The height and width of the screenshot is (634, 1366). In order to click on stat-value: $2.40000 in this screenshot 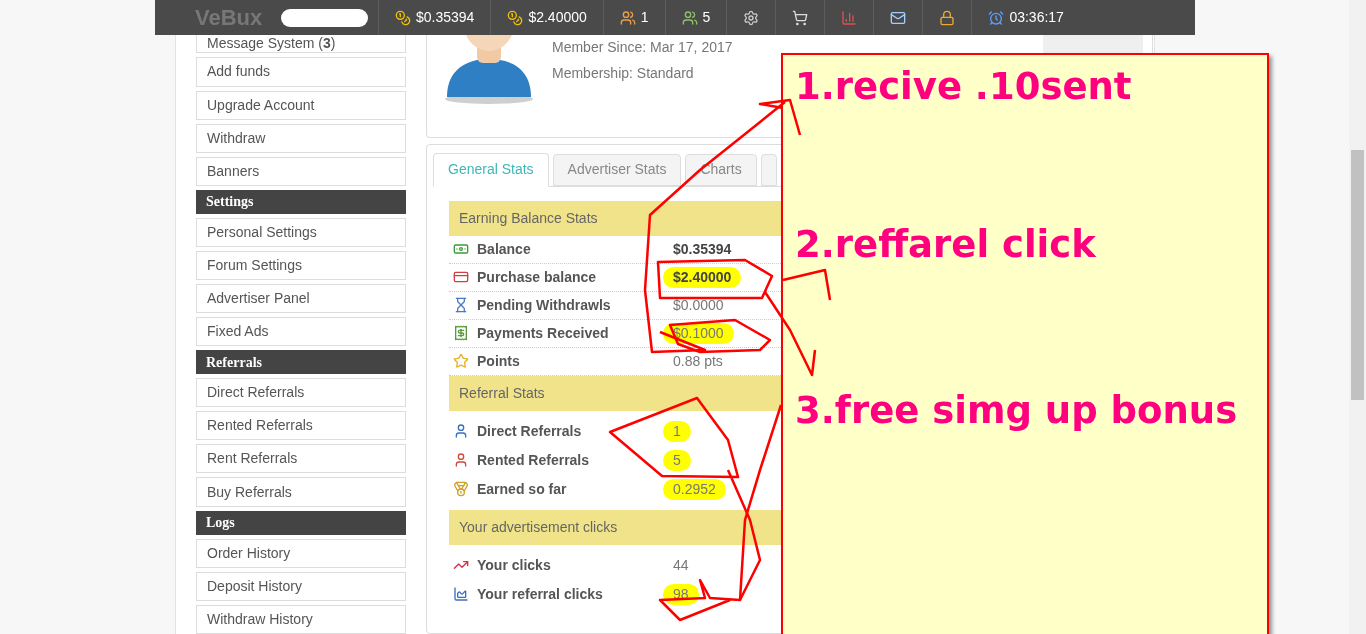, I will do `click(702, 277)`.